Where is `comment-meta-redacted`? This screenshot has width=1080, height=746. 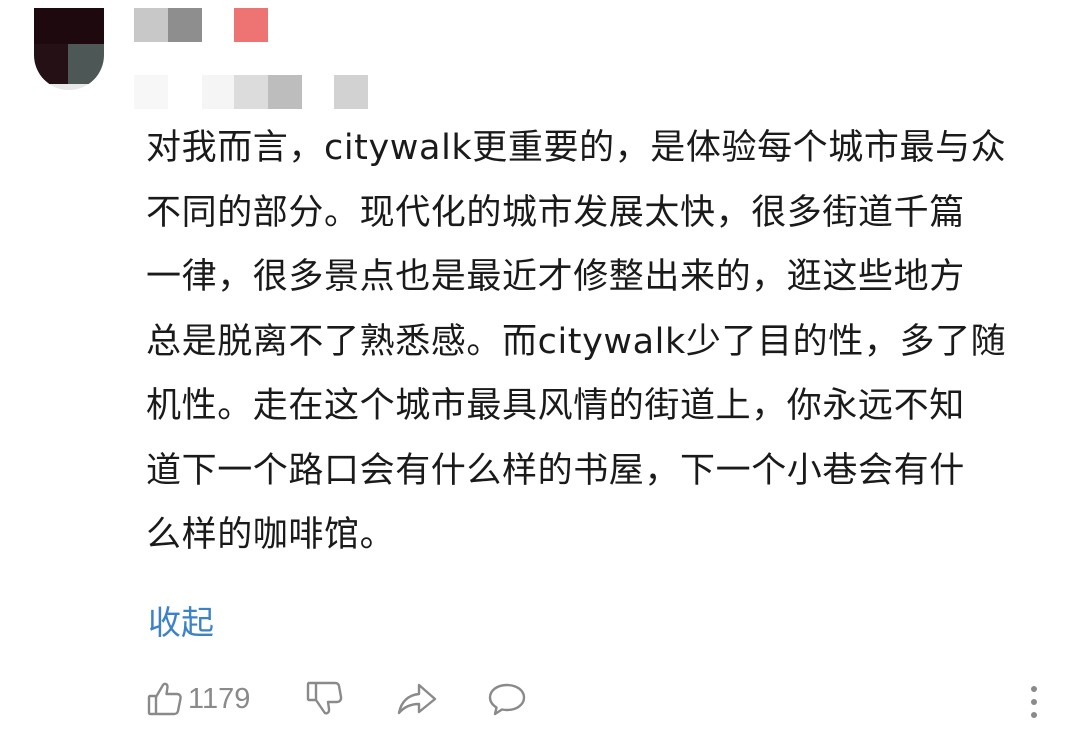 comment-meta-redacted is located at coordinates (254, 92).